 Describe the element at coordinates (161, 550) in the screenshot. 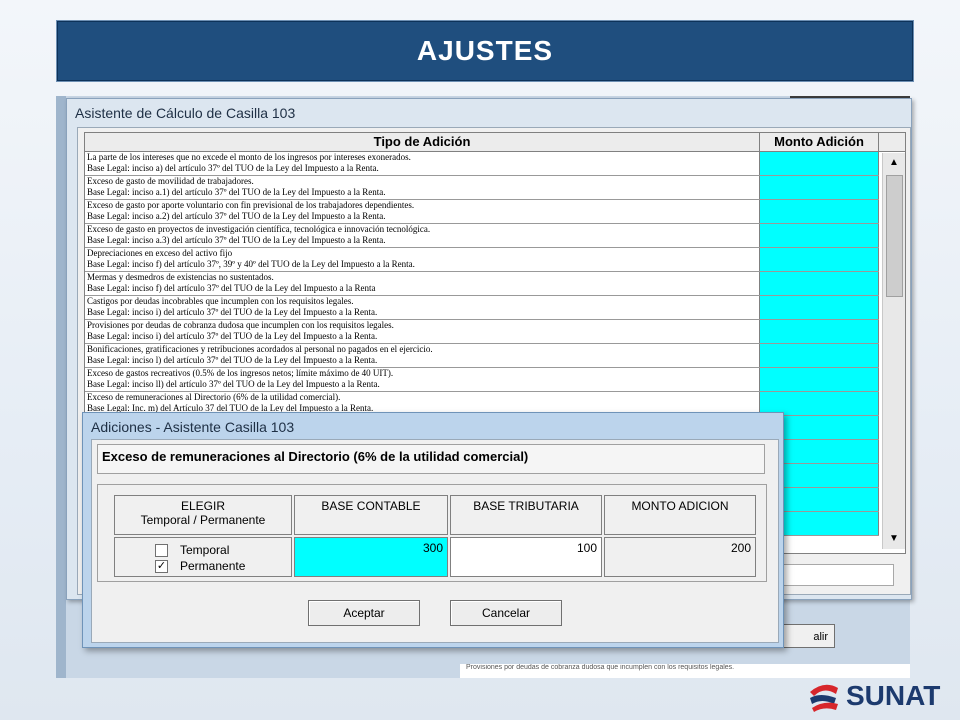

I see `temporal-checkbox` at that location.